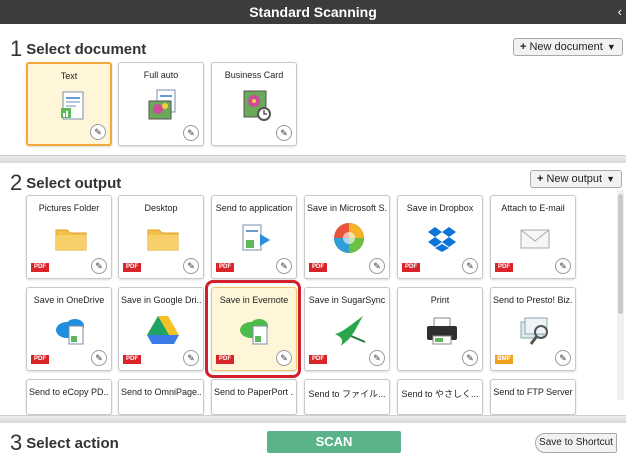  I want to click on new-document-label: New document, so click(566, 47).